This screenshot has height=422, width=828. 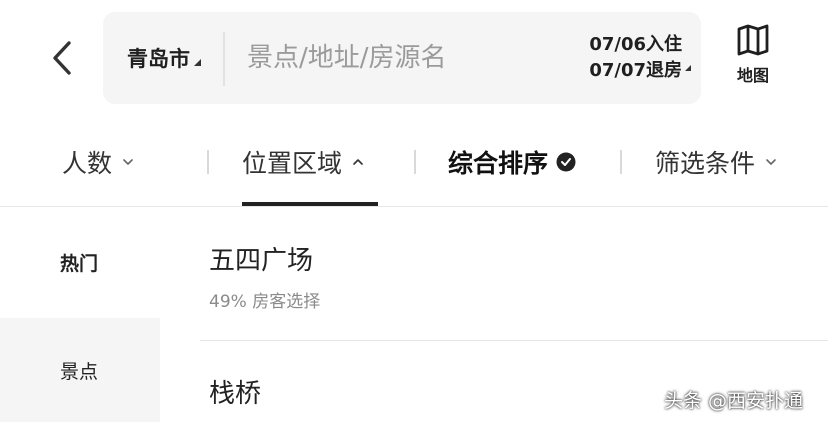 I want to click on back-button, so click(x=62, y=58).